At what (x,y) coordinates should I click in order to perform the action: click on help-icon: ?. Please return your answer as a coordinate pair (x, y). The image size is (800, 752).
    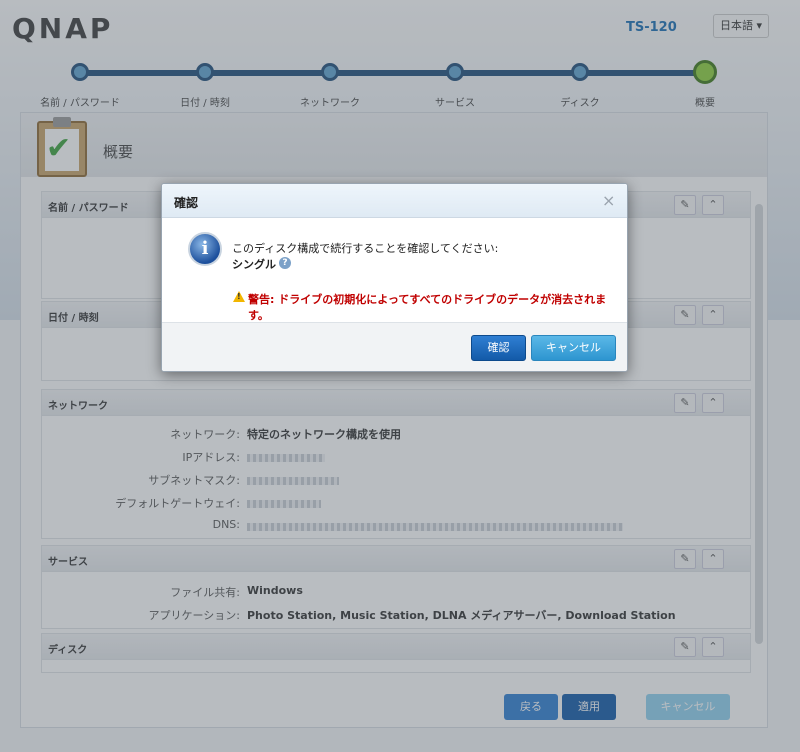
    Looking at the image, I should click on (285, 263).